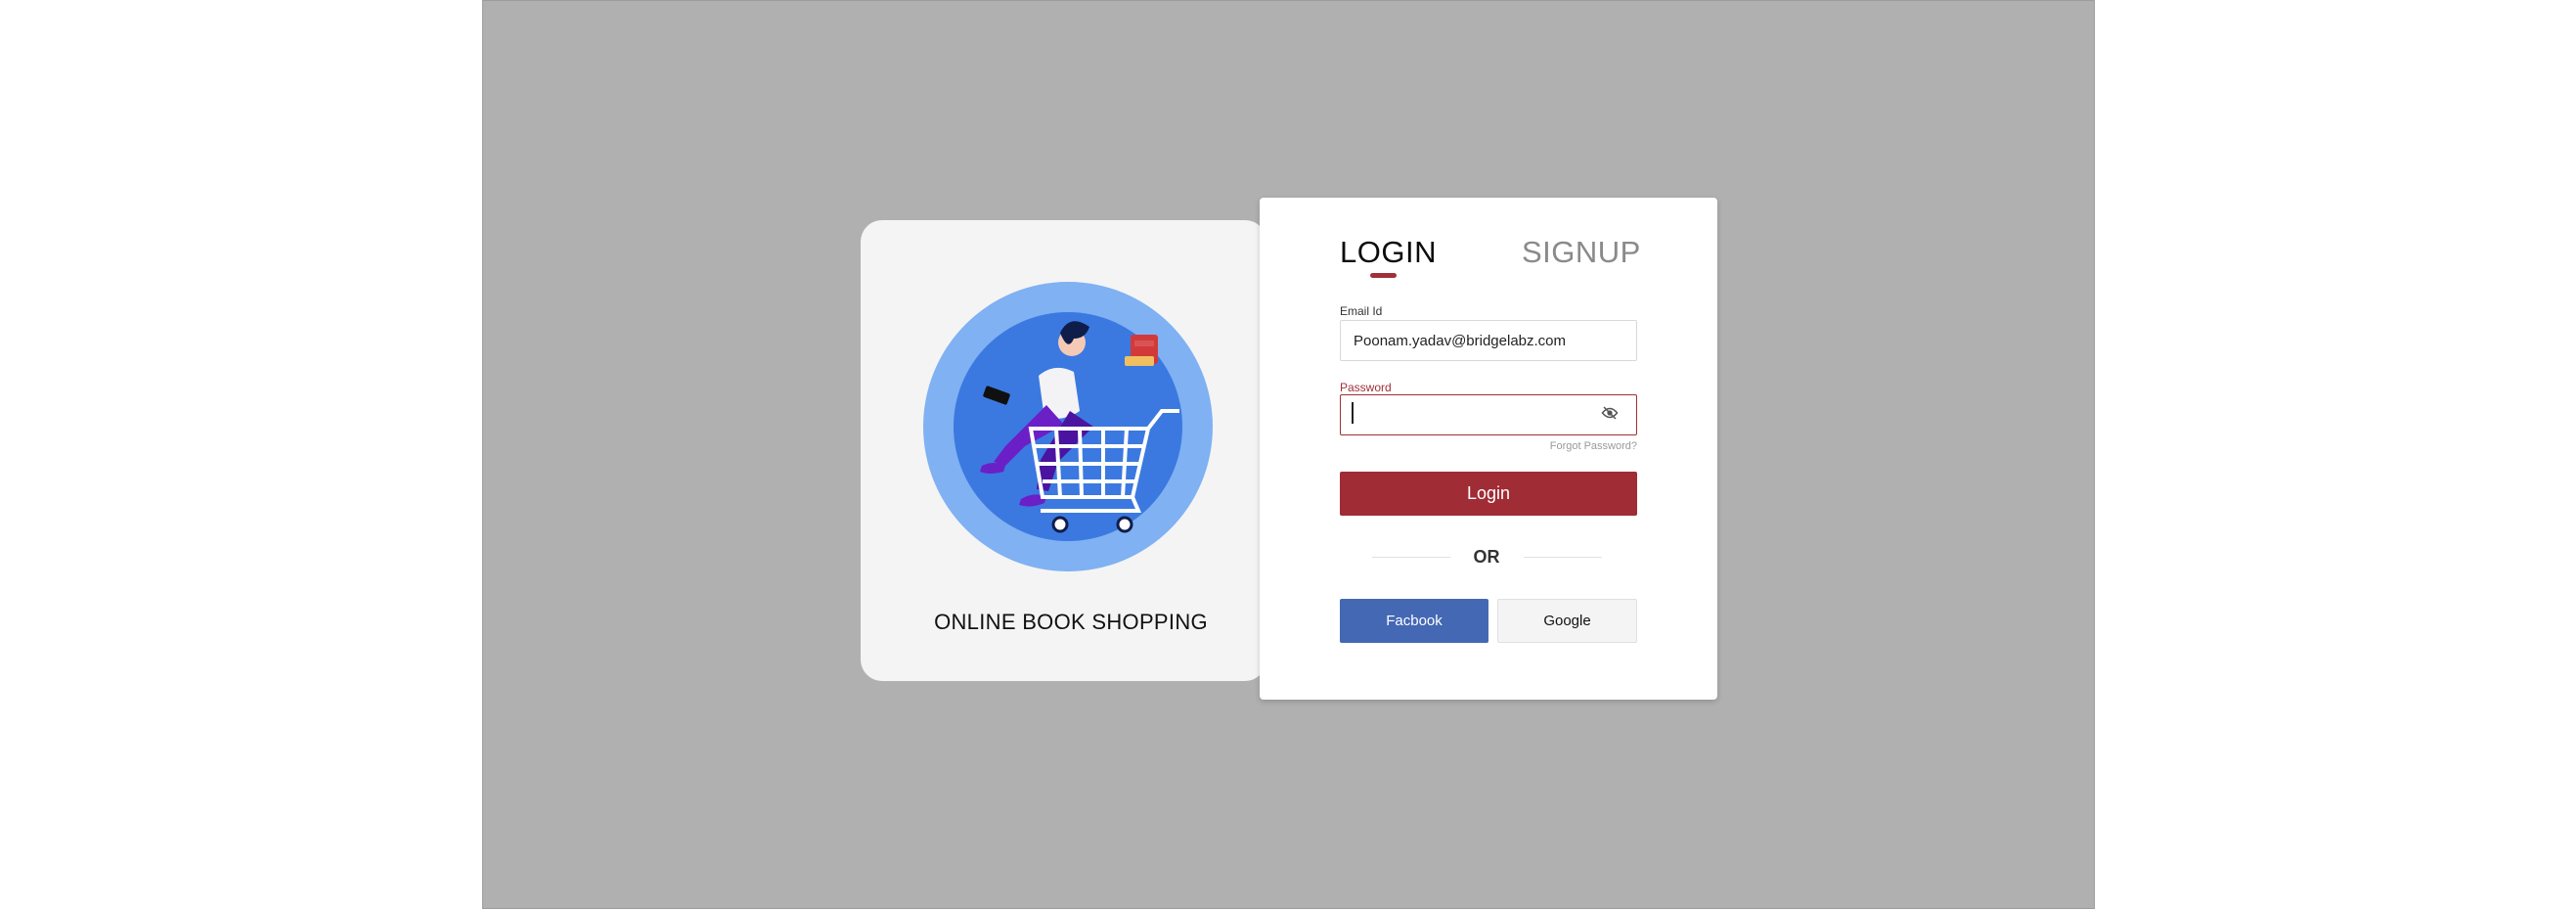 The width and height of the screenshot is (2576, 910). Describe the element at coordinates (1388, 252) in the screenshot. I see `tab-login: LOGIN` at that location.